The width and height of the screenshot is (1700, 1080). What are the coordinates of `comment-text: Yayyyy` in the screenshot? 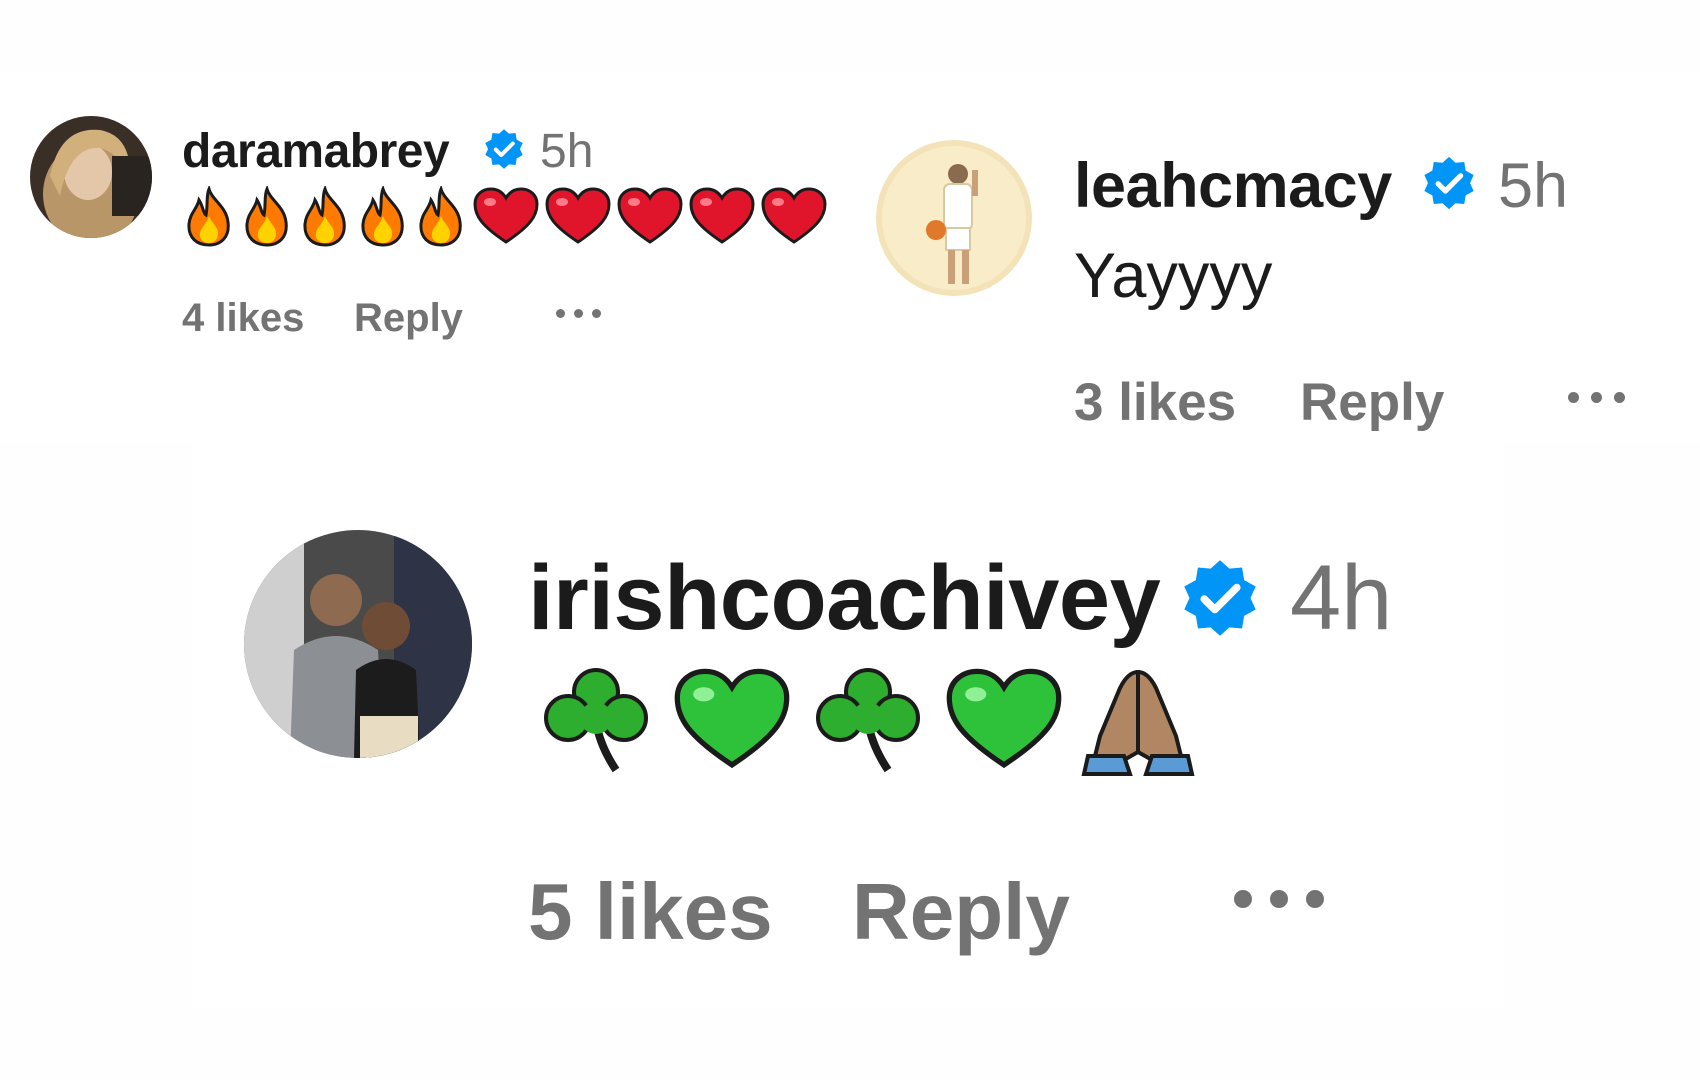 It's located at (1173, 276).